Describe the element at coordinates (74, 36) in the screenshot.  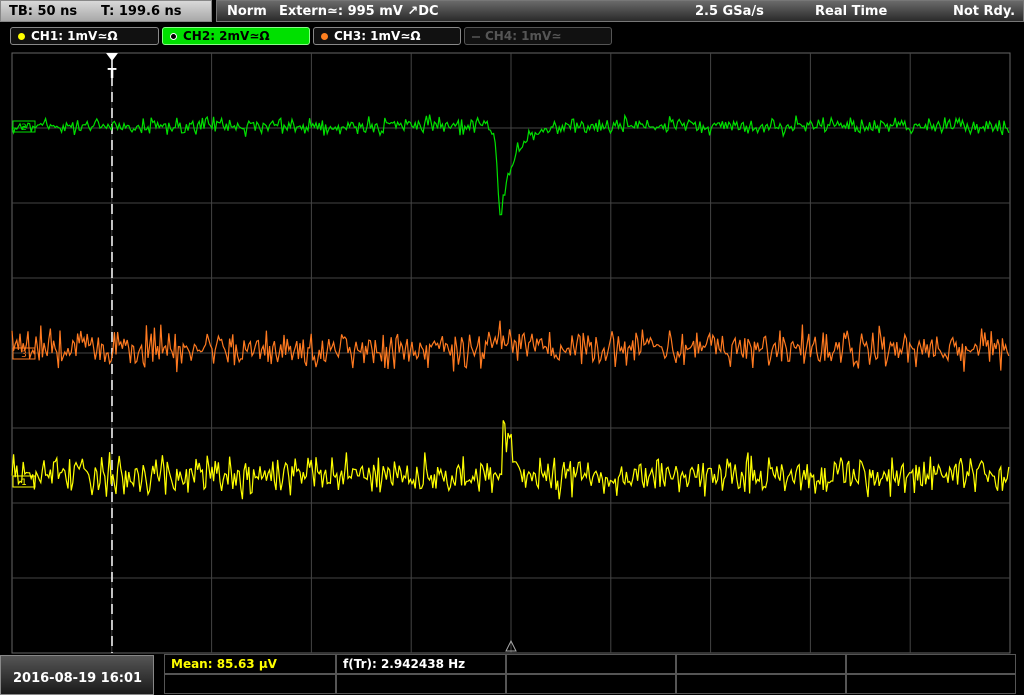
I see `ch1-label: CH1: 1mV≃Ω` at that location.